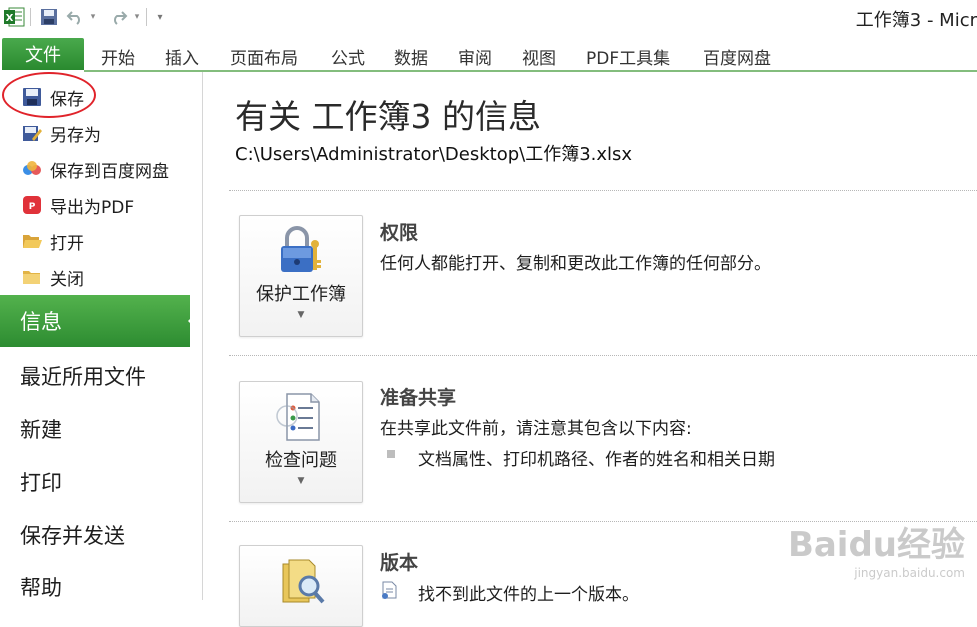  I want to click on svg-text: X, so click(10, 18).